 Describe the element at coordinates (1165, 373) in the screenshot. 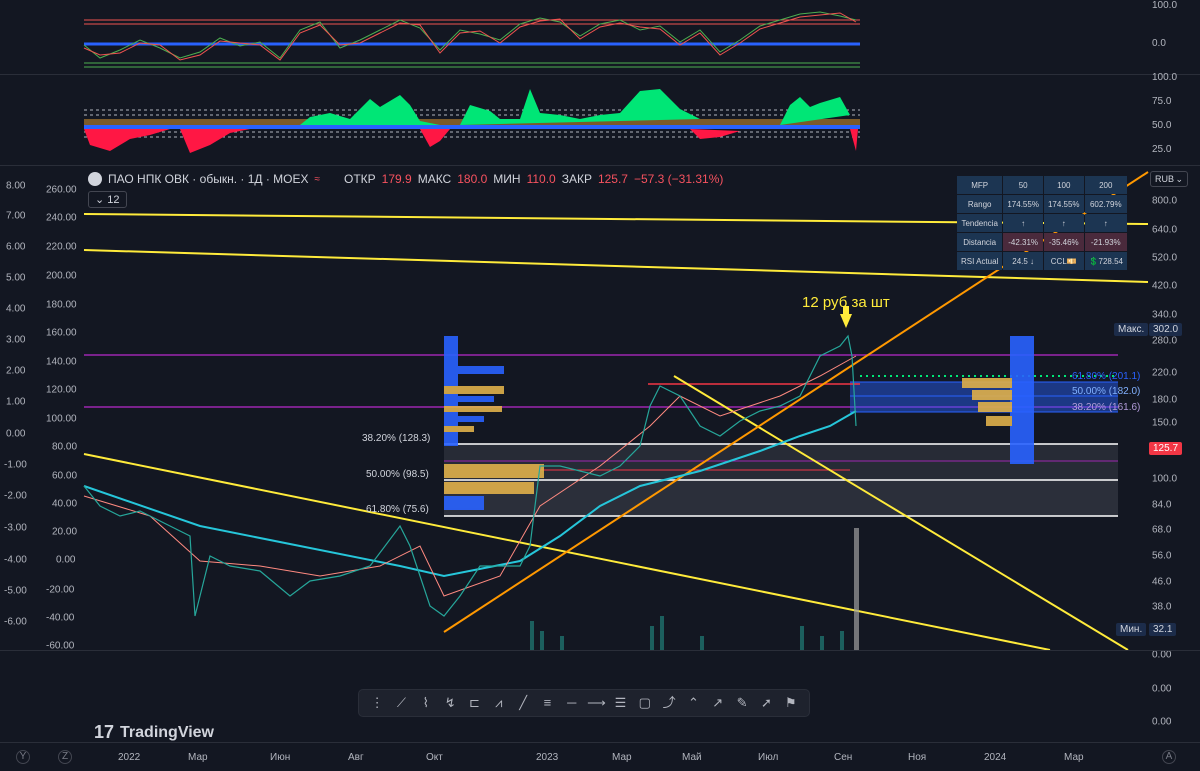

I see `right-tick: 220.0` at that location.